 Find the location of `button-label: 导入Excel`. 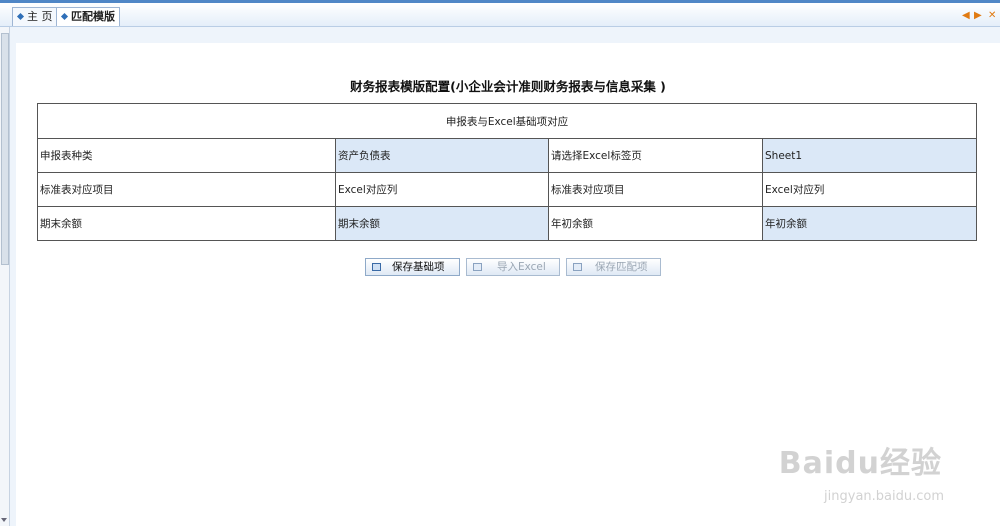

button-label: 导入Excel is located at coordinates (521, 267).